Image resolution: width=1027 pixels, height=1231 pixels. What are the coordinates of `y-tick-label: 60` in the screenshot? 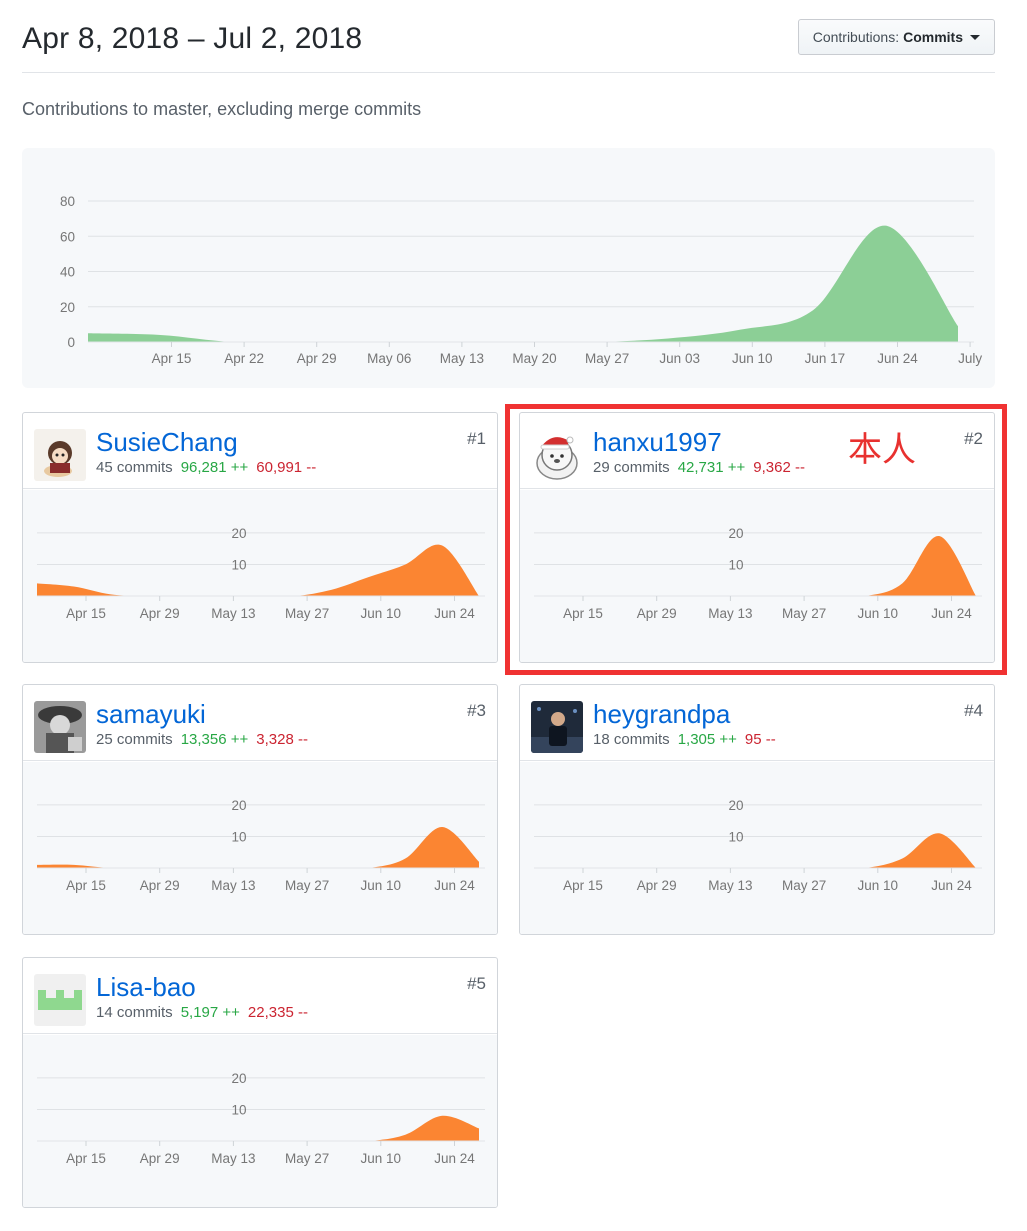 It's located at (67, 236).